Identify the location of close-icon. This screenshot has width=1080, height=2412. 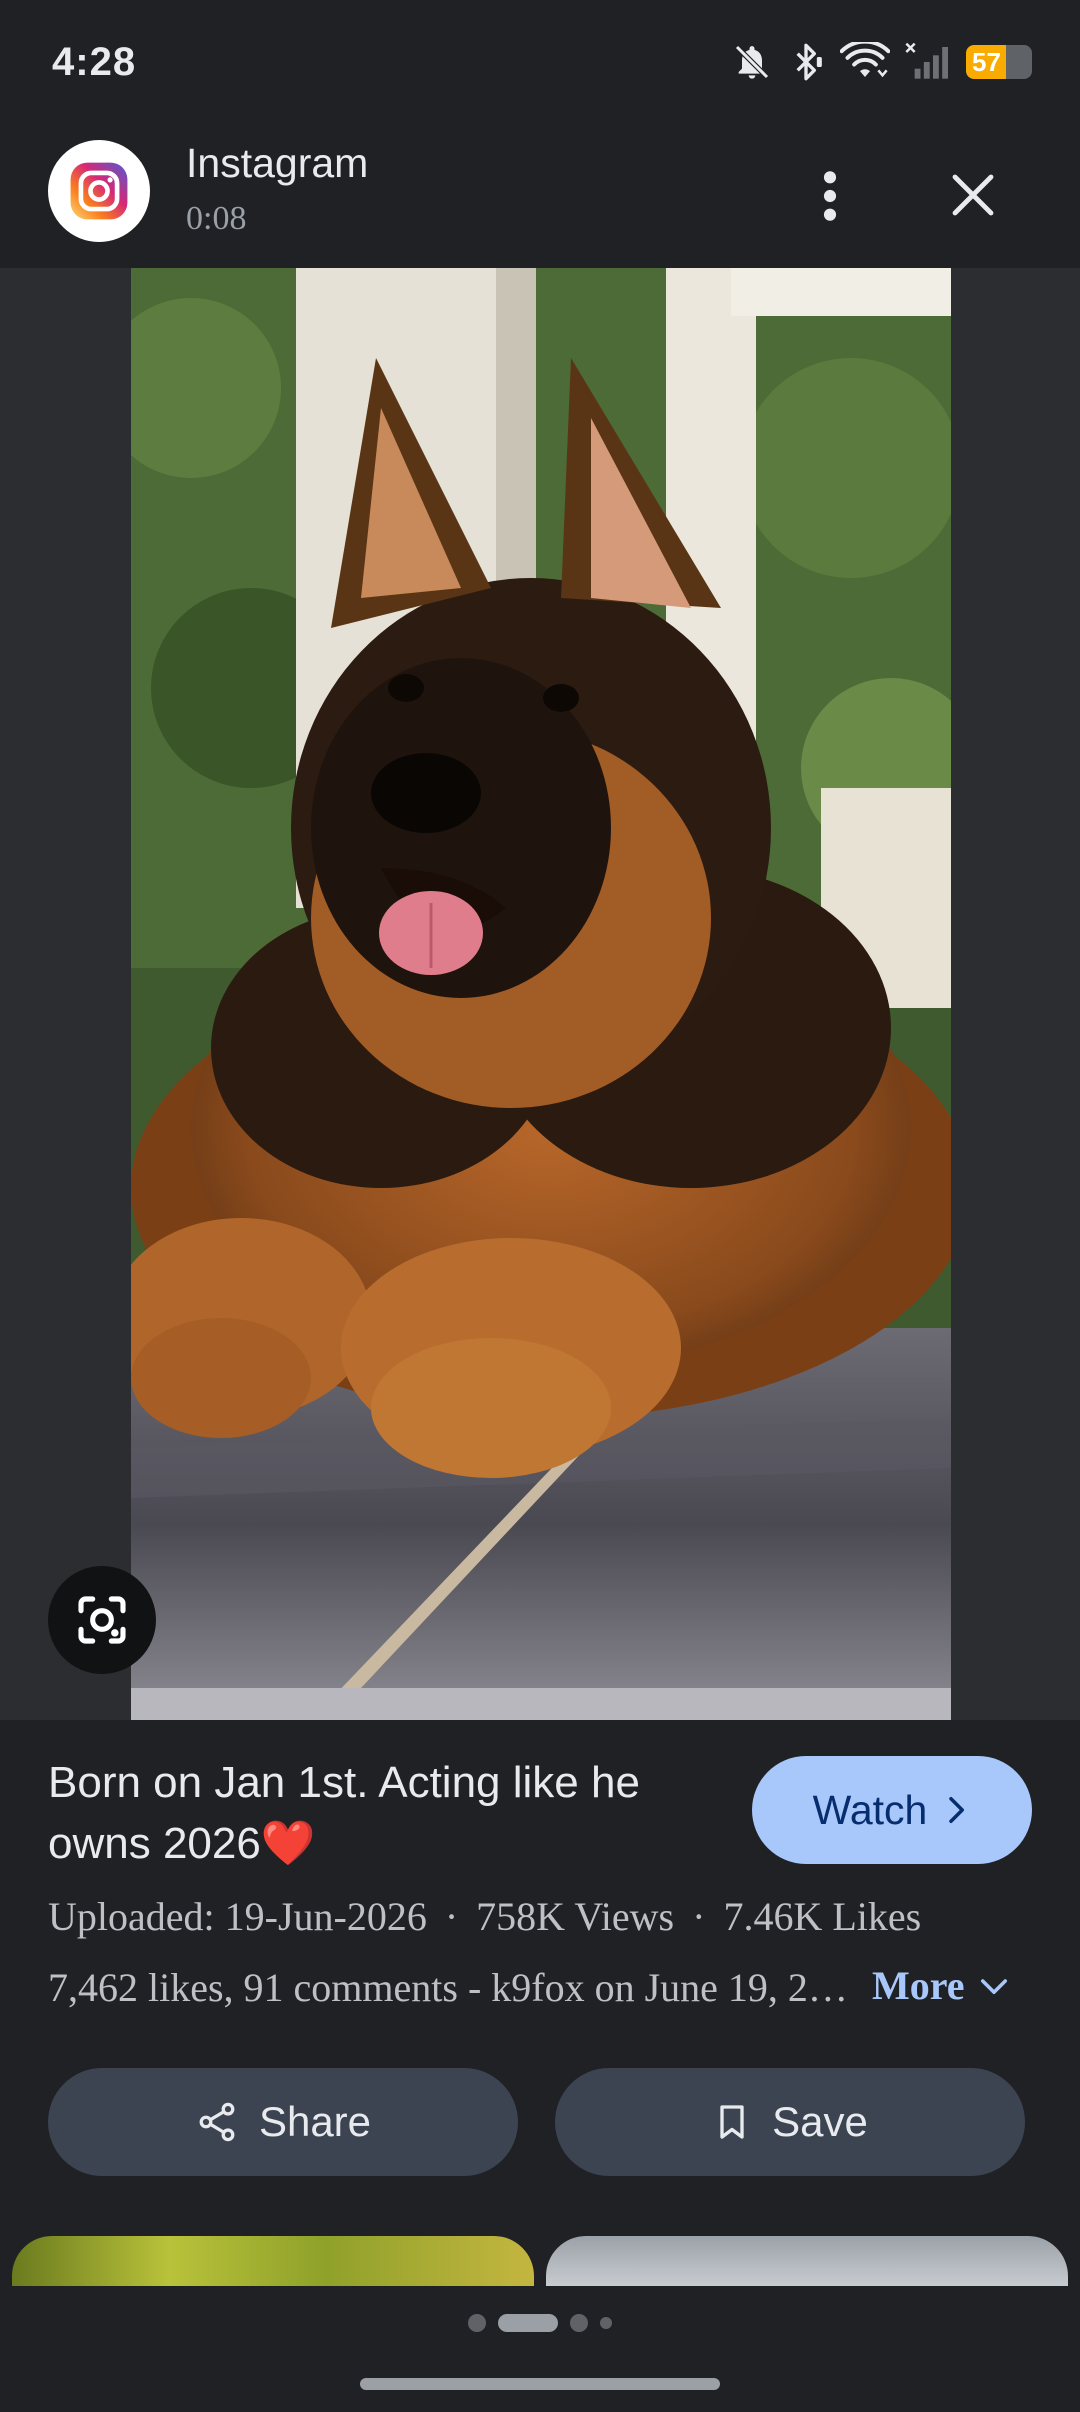
(973, 195).